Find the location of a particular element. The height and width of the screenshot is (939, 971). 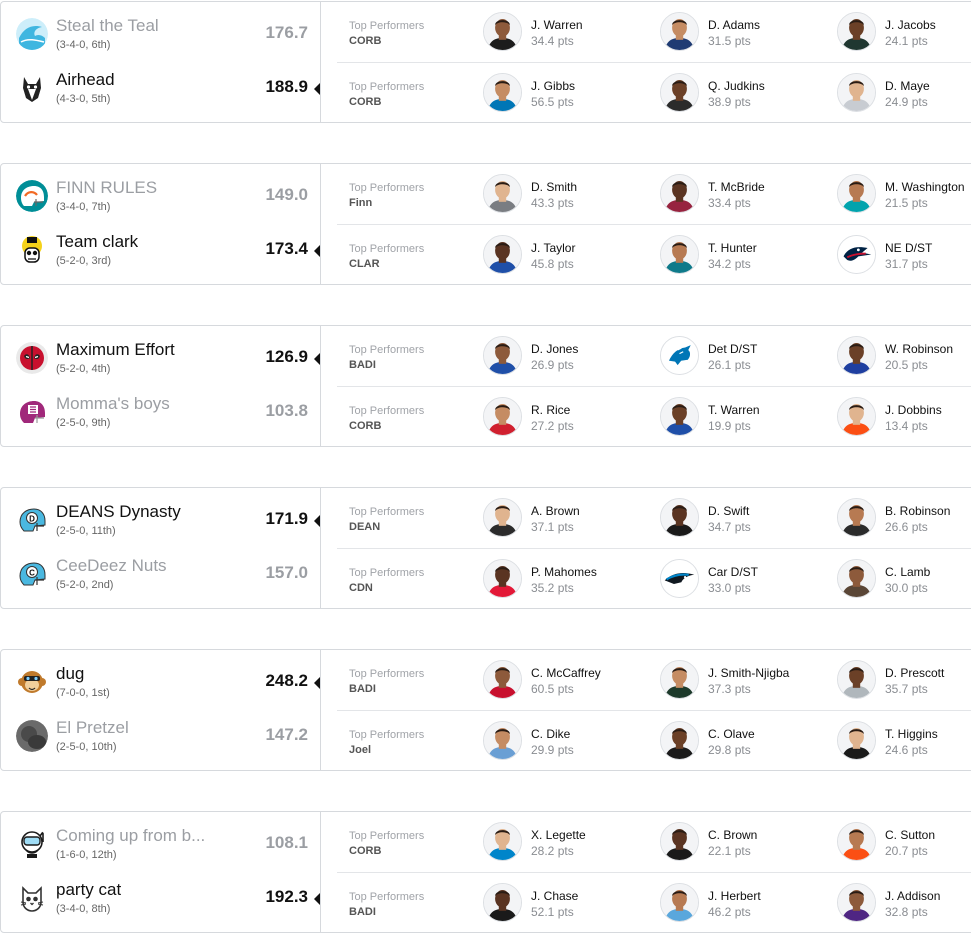

player-card: Car D/ST 33.0 pts is located at coordinates (747, 579).